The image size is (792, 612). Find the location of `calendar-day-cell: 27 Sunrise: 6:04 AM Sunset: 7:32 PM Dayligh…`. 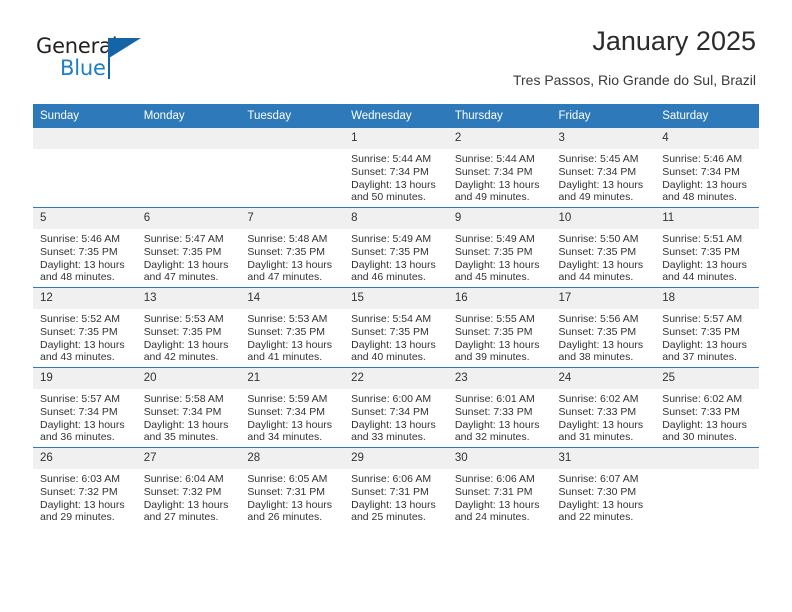

calendar-day-cell: 27 Sunrise: 6:04 AM Sunset: 7:32 PM Dayligh… is located at coordinates (188, 487).